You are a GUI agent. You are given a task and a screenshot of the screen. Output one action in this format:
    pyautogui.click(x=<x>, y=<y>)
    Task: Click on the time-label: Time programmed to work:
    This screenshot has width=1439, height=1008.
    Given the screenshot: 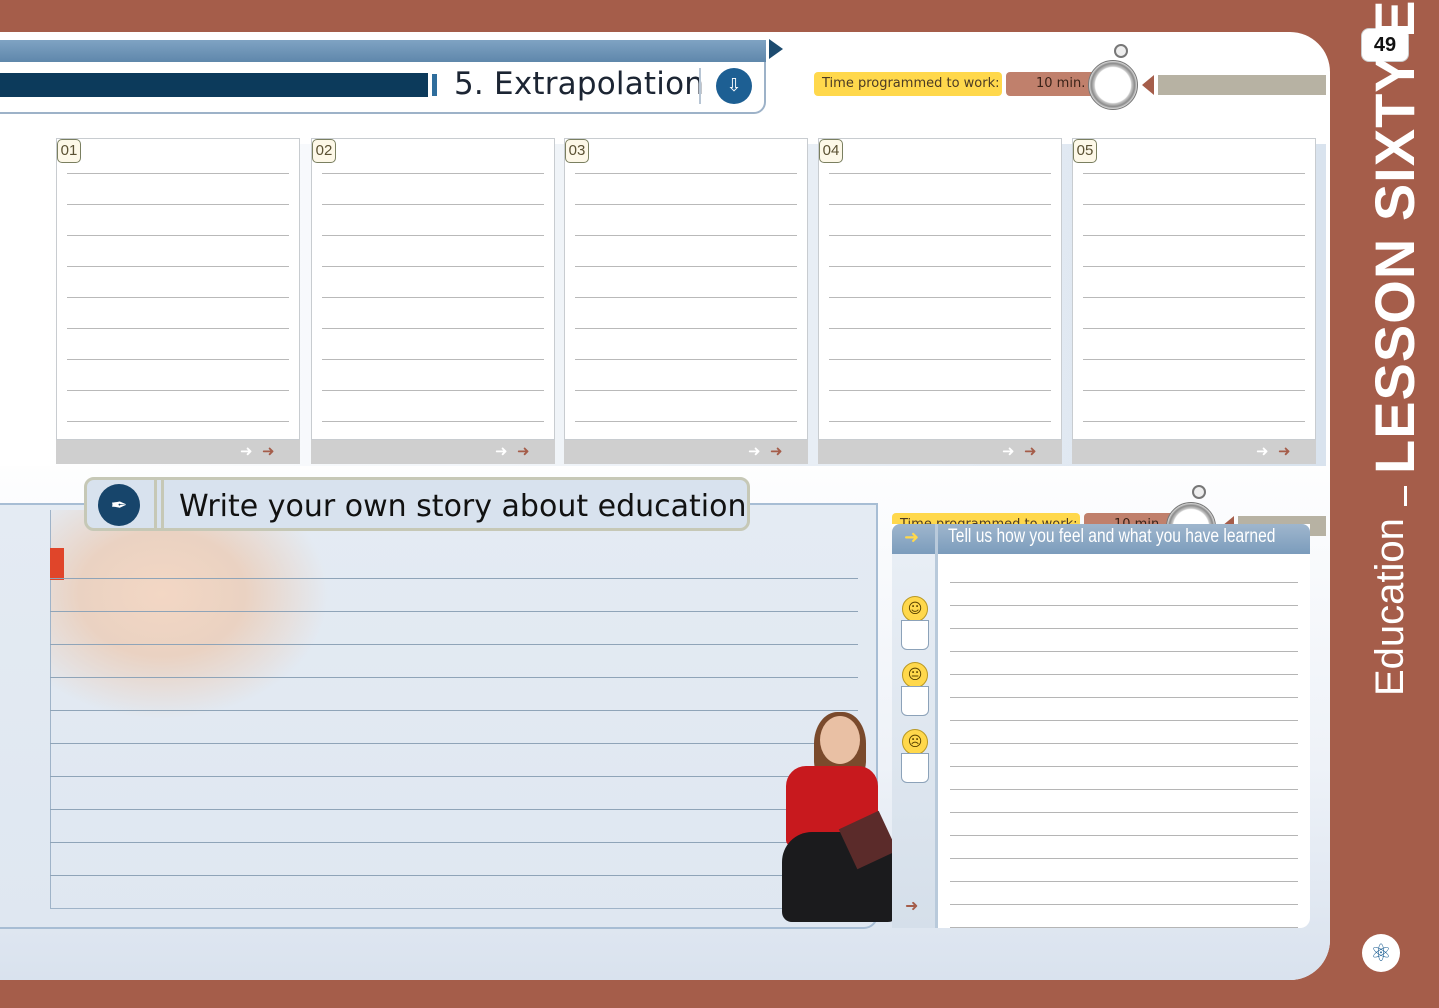 What is the action you would take?
    pyautogui.click(x=908, y=84)
    